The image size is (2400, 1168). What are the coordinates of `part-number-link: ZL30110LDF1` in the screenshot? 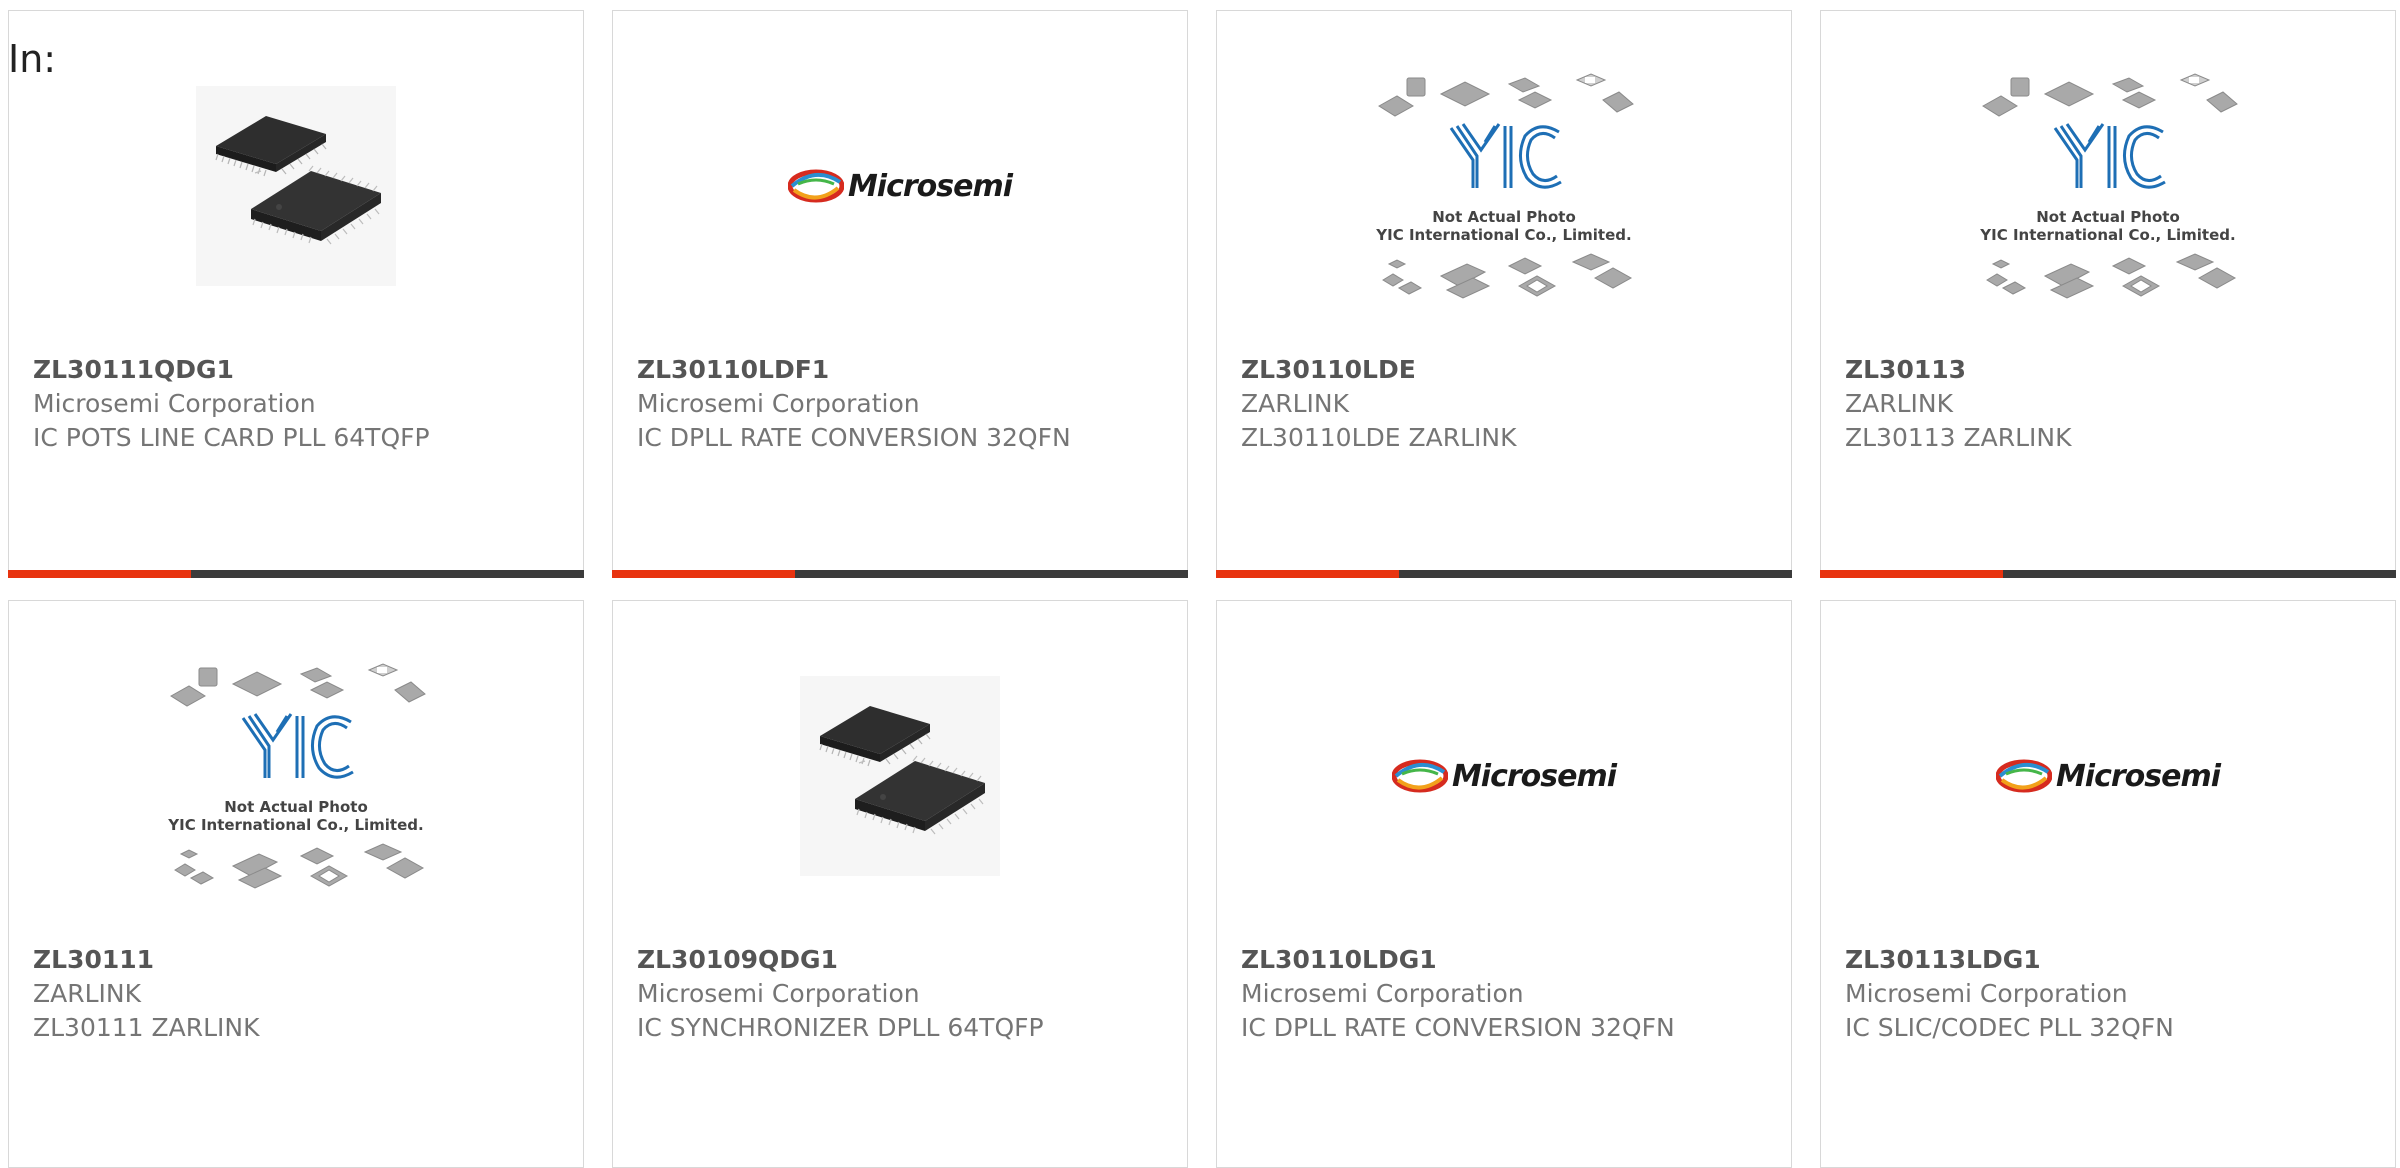 It's located at (900, 370).